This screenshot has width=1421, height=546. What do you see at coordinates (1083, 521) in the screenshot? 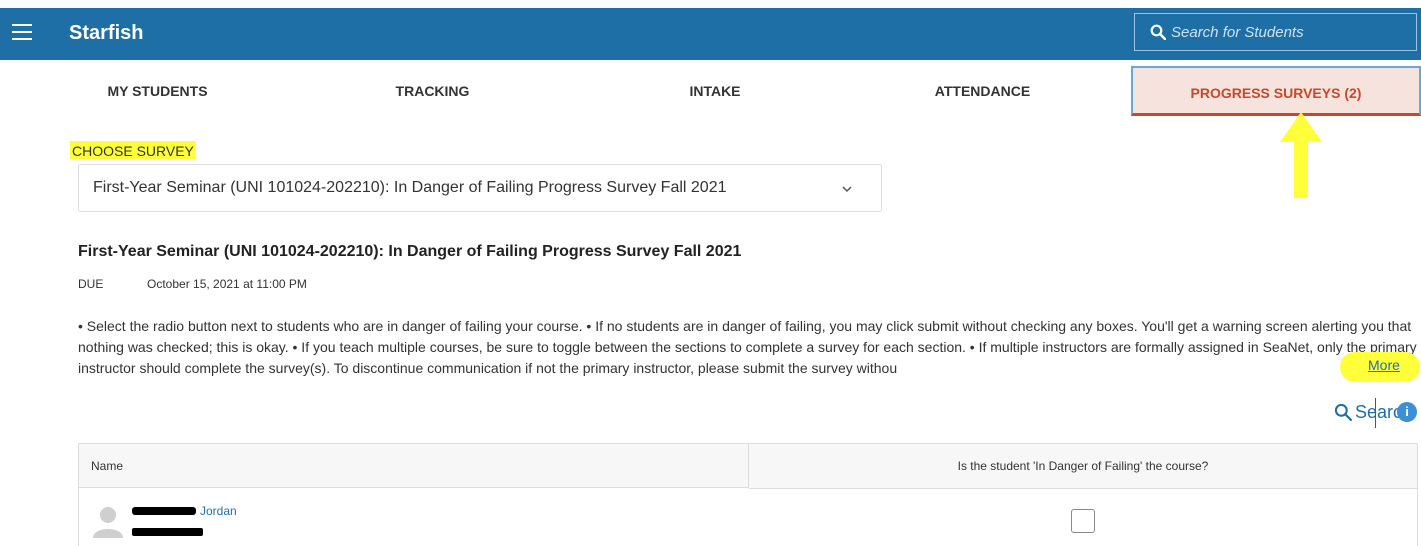
I see `in-danger-checkbox` at bounding box center [1083, 521].